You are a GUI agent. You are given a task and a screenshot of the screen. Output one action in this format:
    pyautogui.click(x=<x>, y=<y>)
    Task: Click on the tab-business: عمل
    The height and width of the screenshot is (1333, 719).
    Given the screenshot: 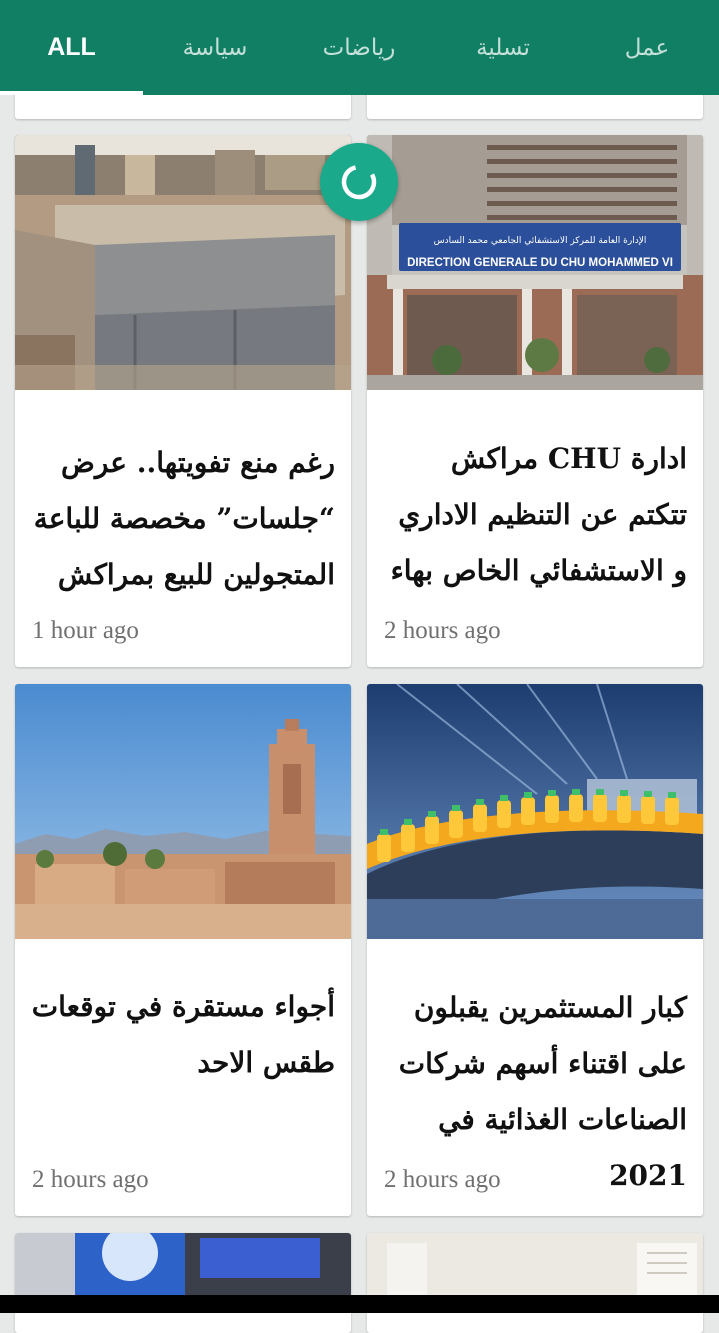 What is the action you would take?
    pyautogui.click(x=647, y=47)
    